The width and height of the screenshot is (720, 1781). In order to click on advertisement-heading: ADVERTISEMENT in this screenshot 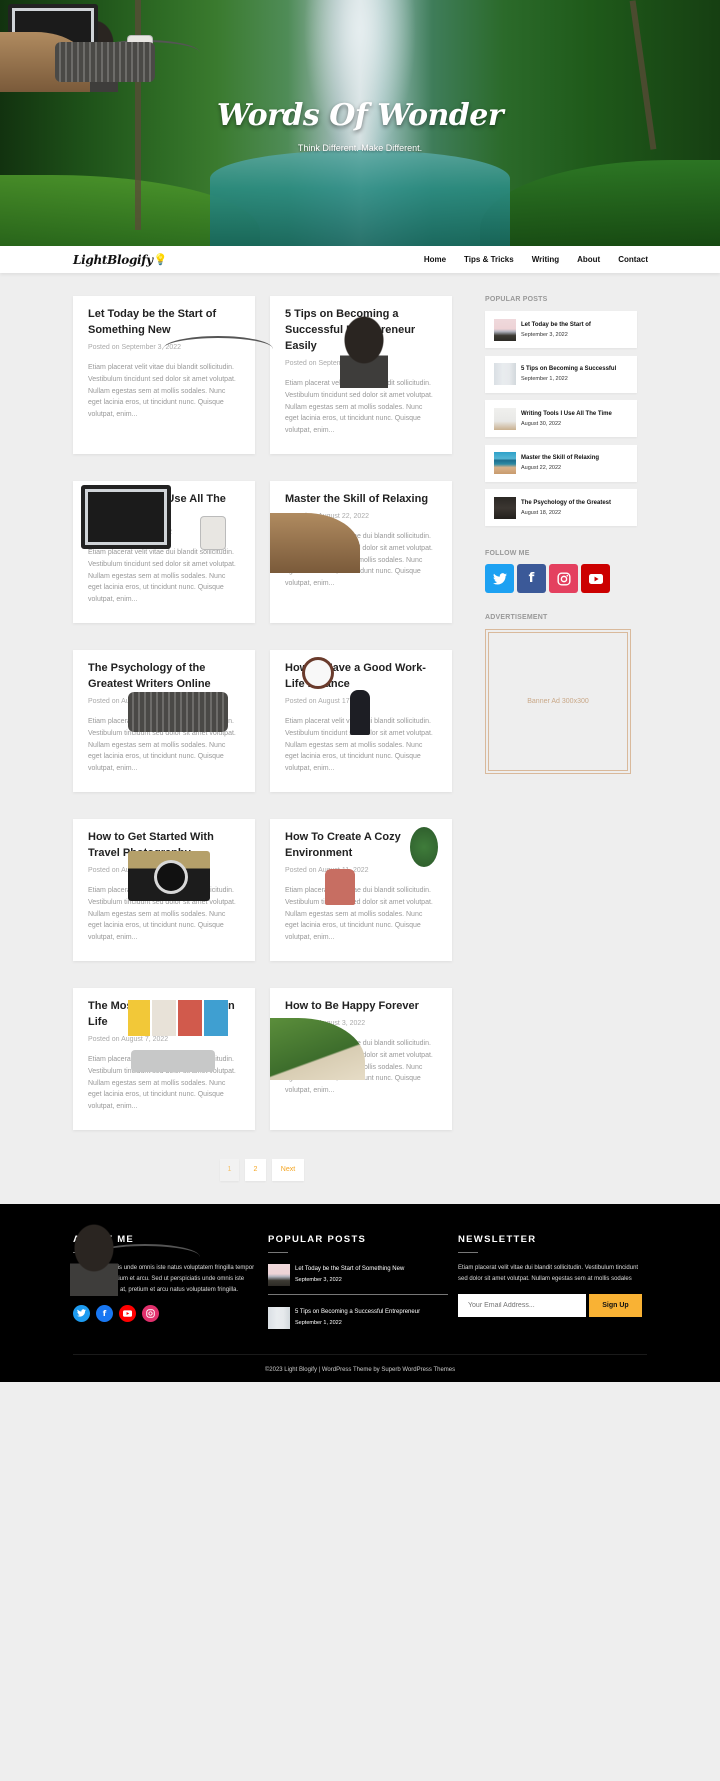, I will do `click(516, 617)`.